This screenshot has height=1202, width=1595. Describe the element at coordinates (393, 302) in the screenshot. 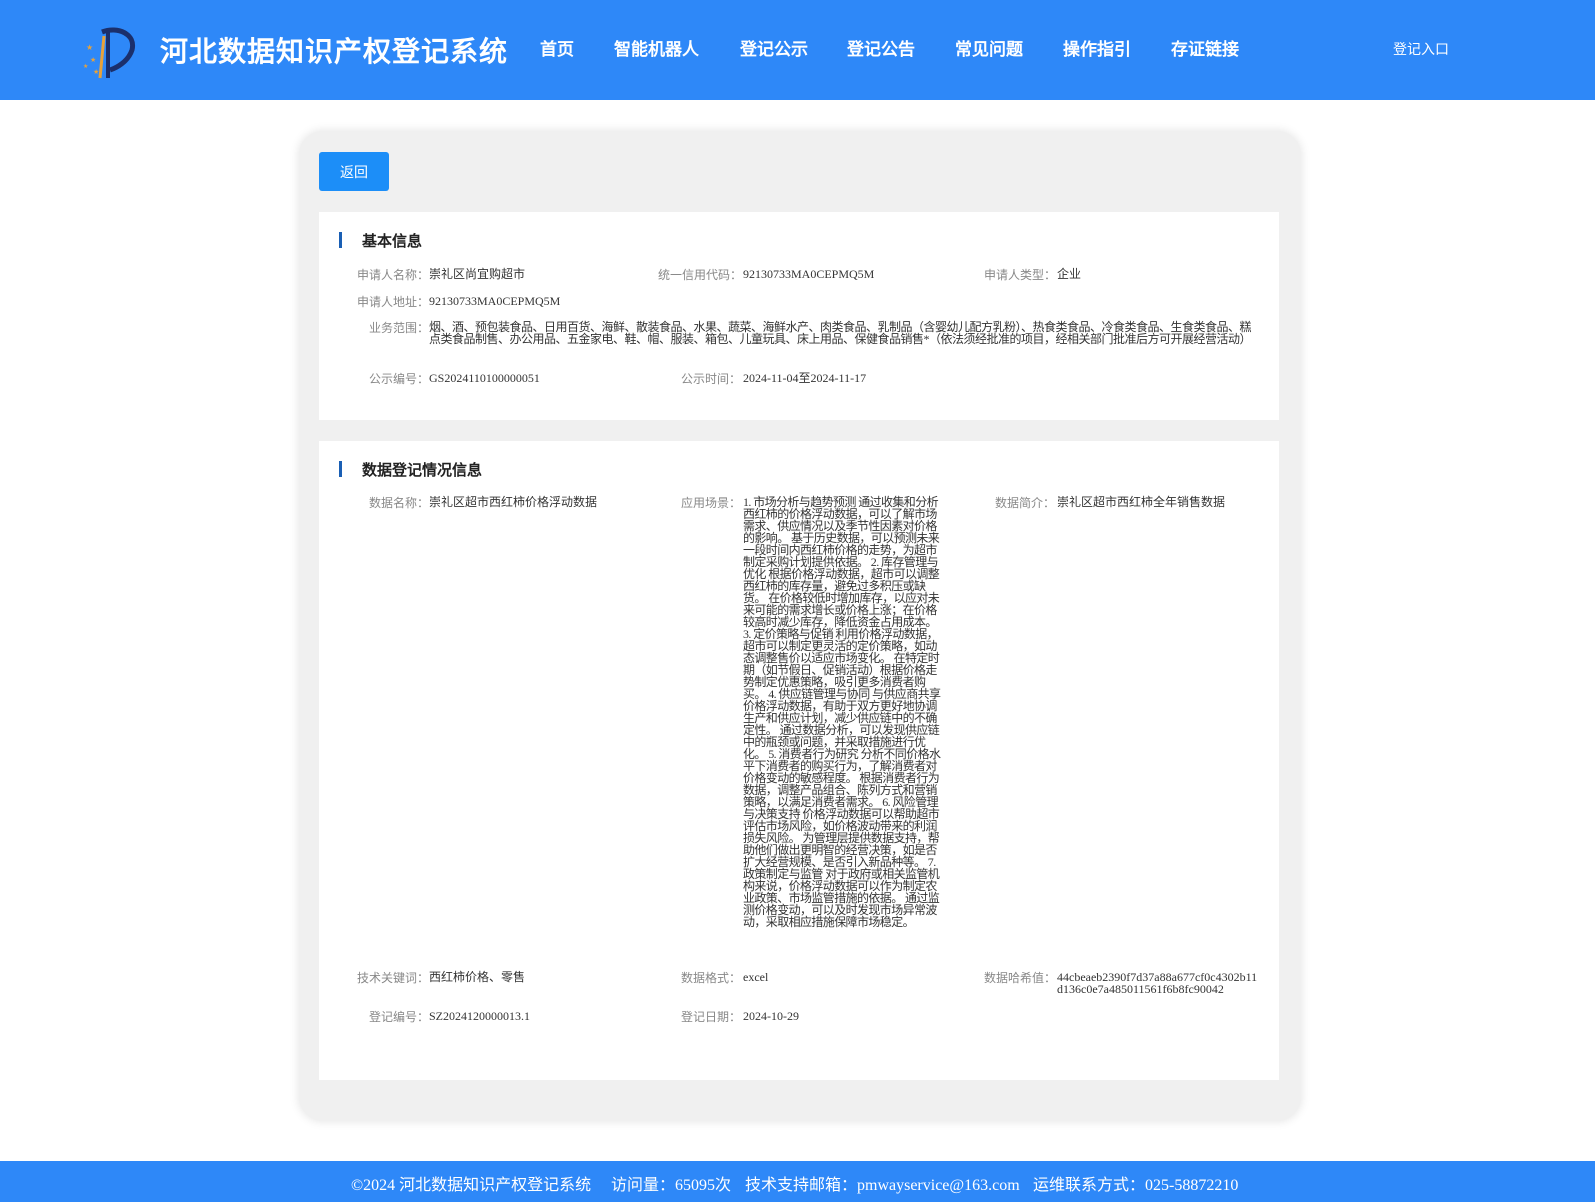

I see `address-label: 申请人地址：` at that location.